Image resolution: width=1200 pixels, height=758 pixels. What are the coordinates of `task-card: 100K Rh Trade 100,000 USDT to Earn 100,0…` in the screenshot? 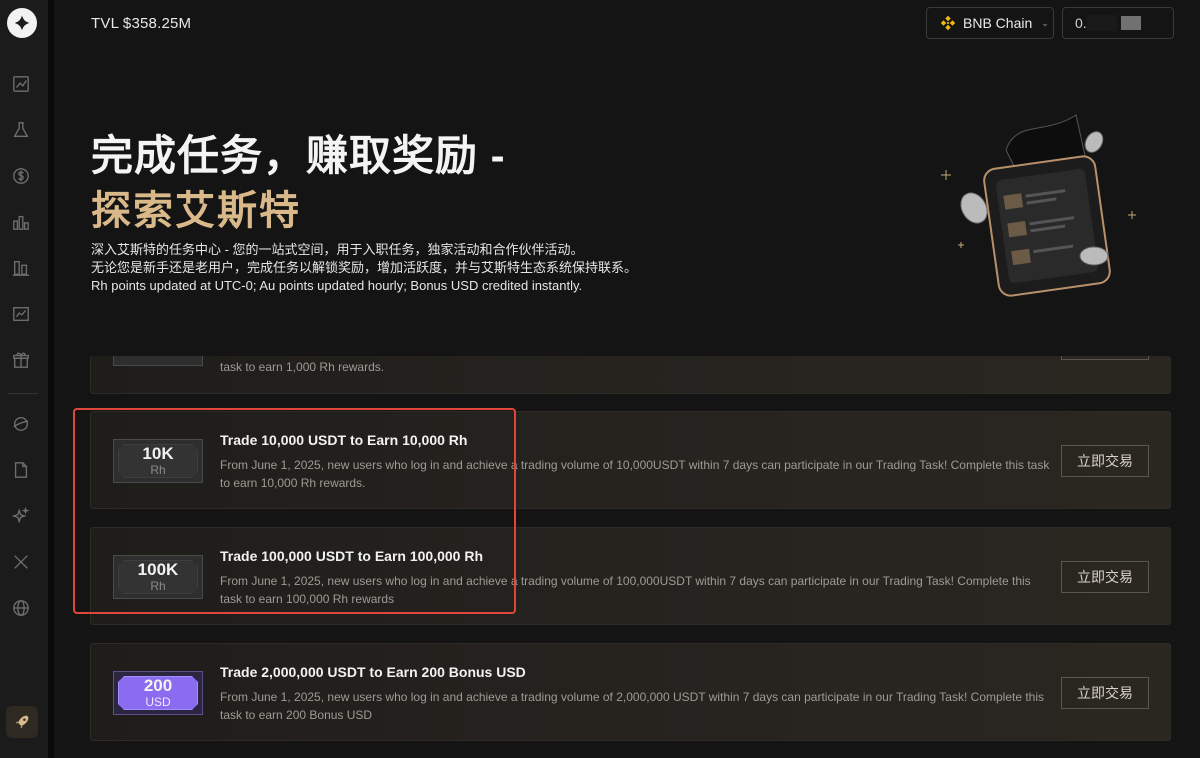 It's located at (630, 576).